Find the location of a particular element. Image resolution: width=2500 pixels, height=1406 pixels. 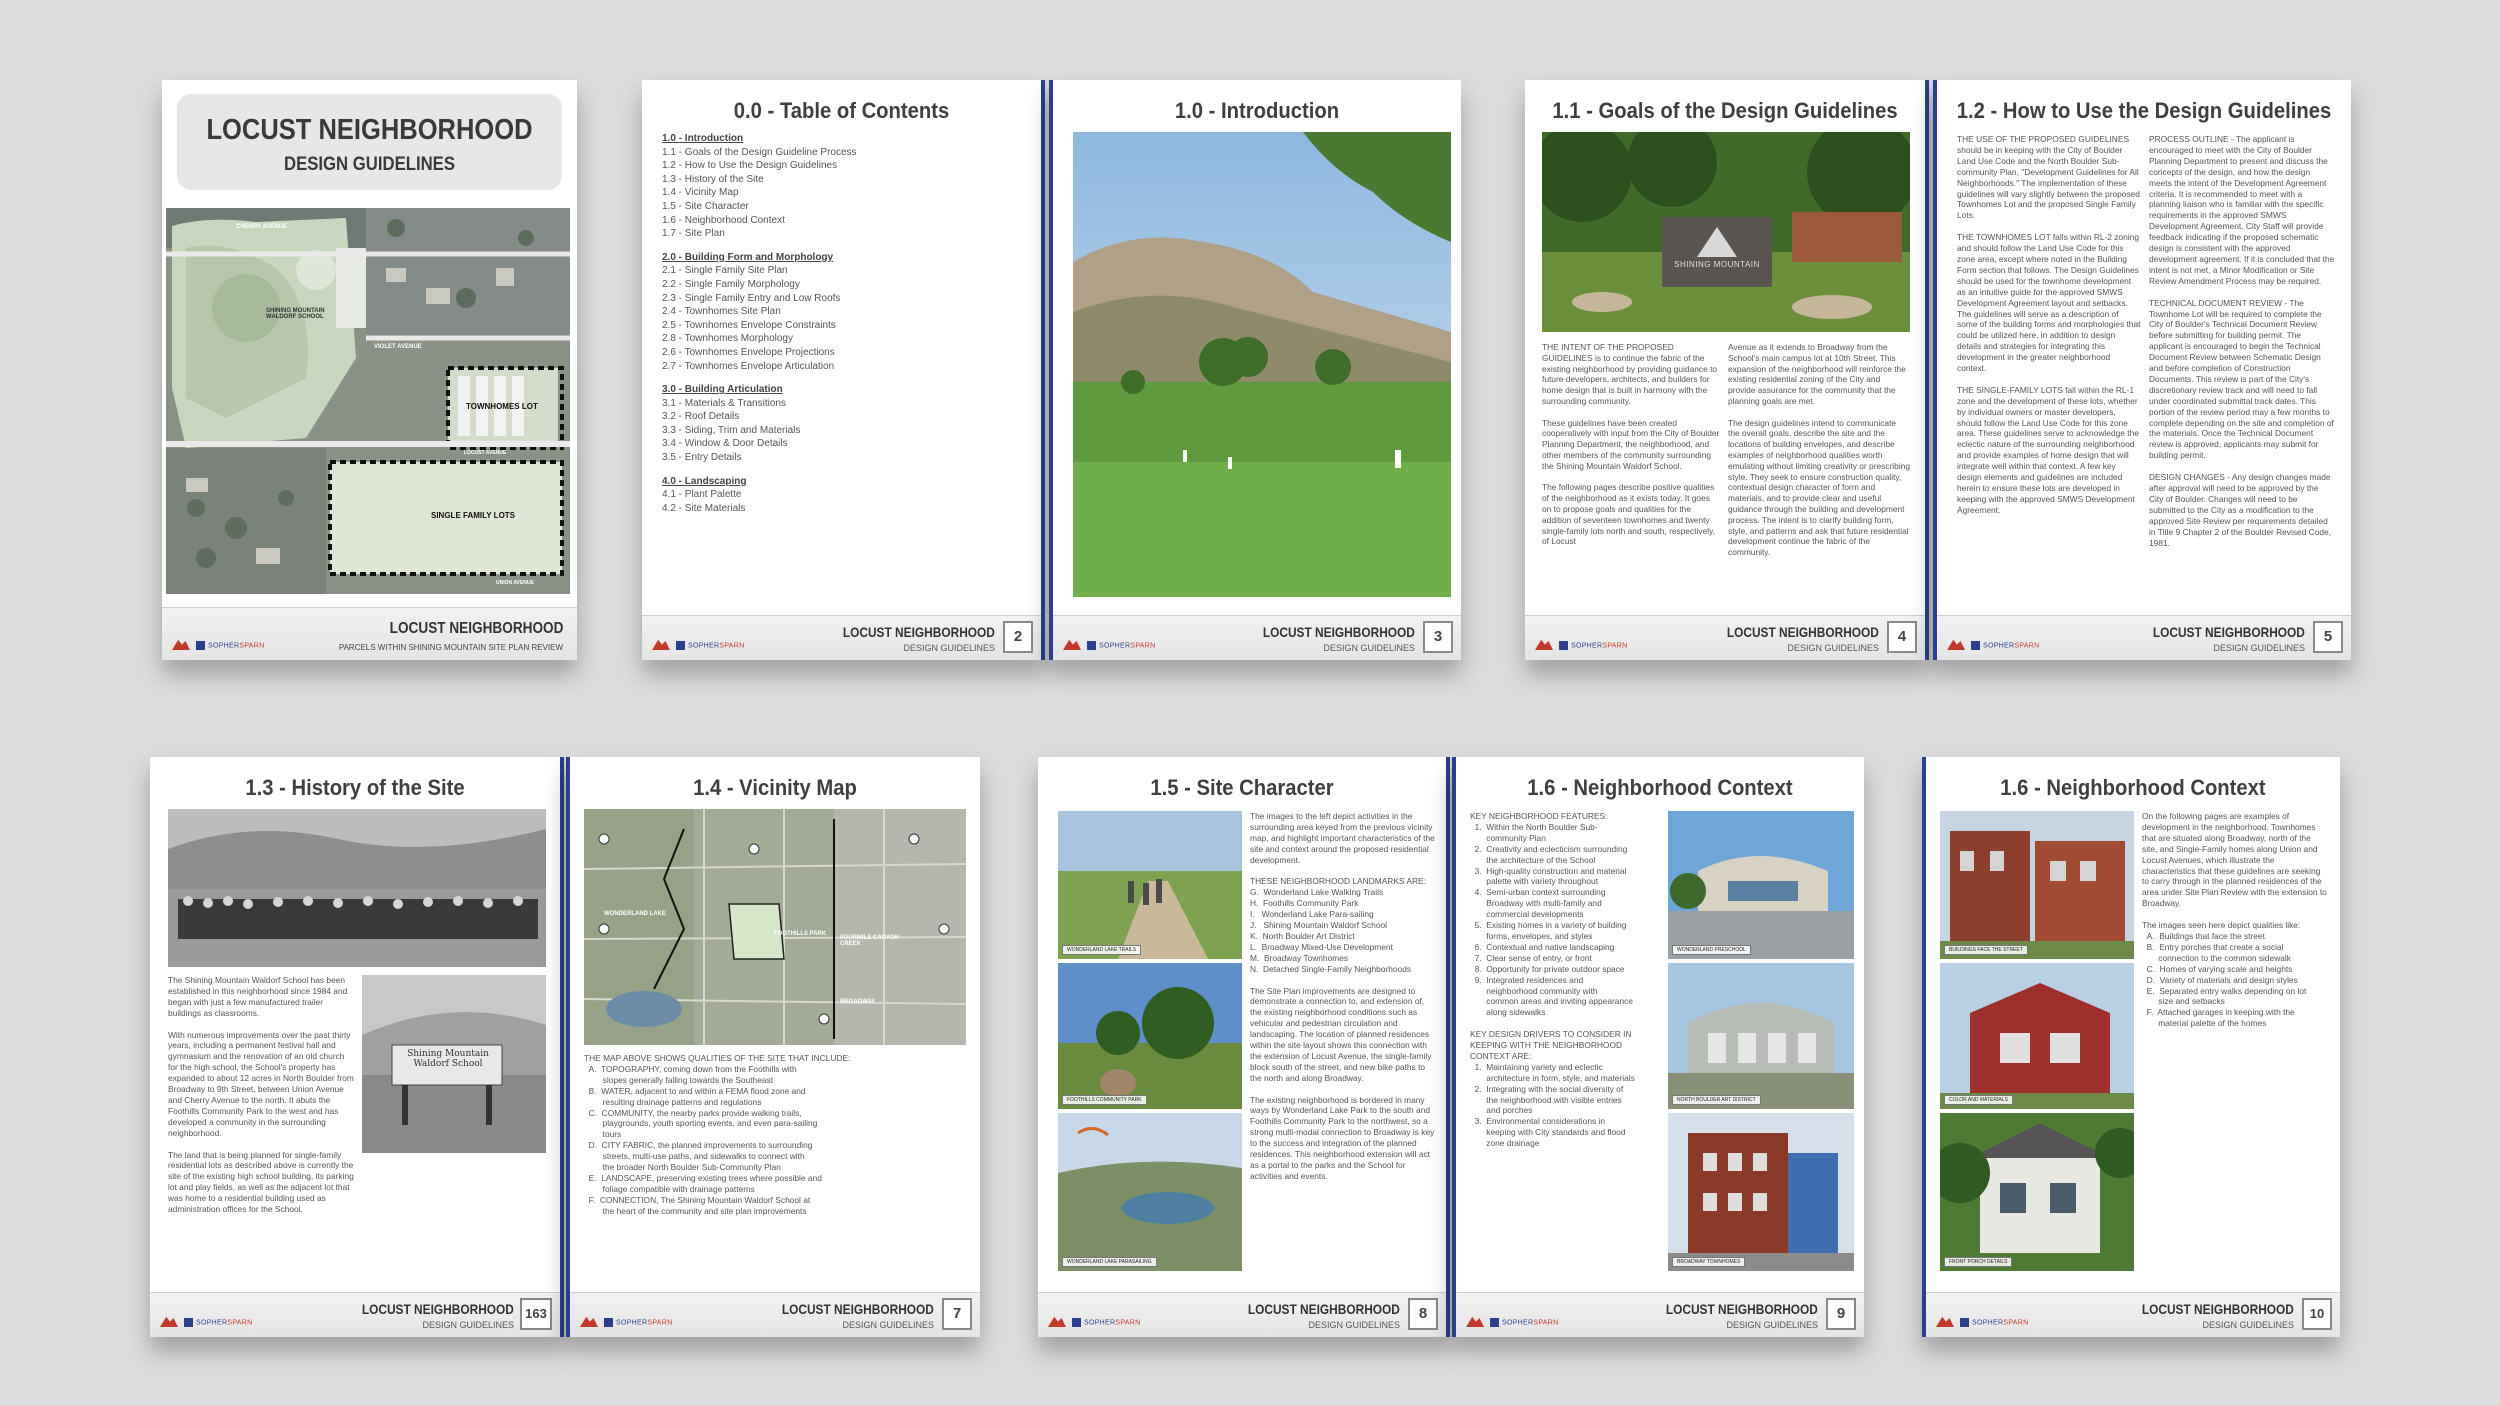

photo-caption: WONDERLAND LAKE PARASAILING is located at coordinates (1109, 1262).